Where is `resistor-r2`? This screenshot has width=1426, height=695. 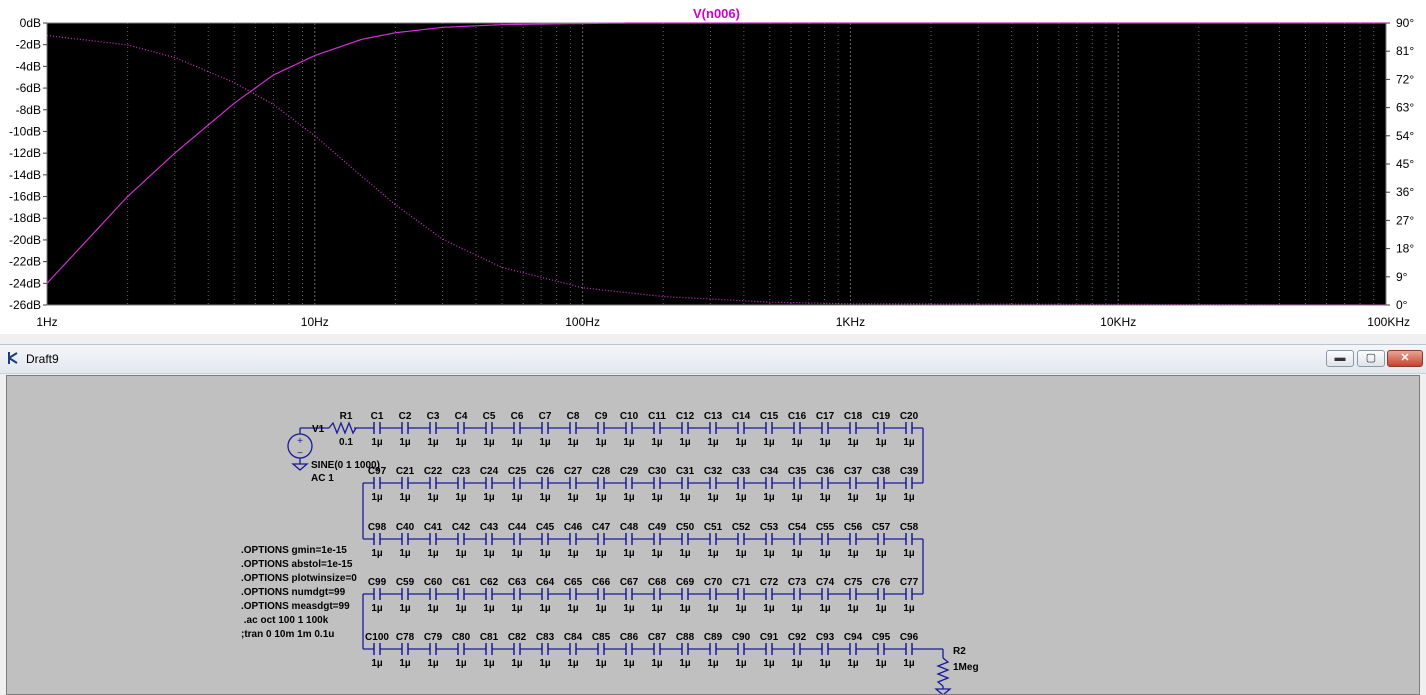
resistor-r2 is located at coordinates (943, 672).